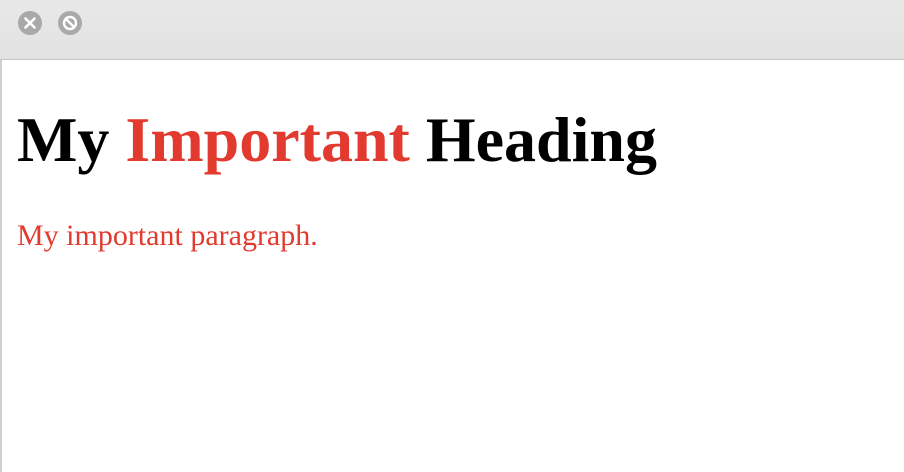 This screenshot has width=904, height=472. I want to click on block-icon, so click(70, 23).